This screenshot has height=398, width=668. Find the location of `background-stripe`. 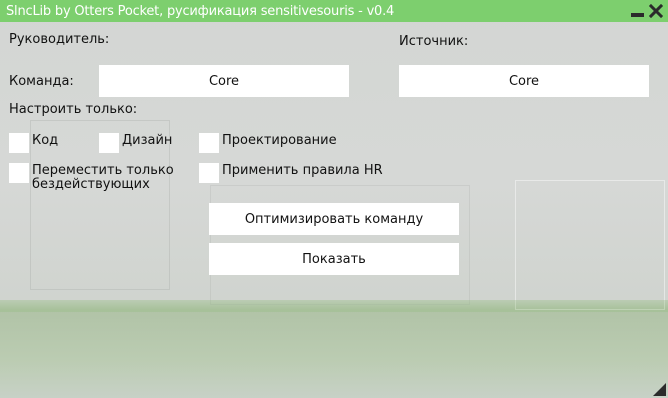

background-stripe is located at coordinates (334, 306).